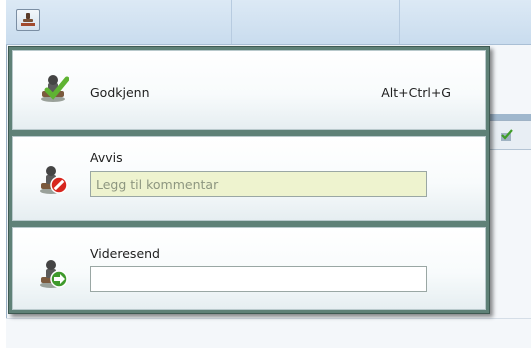  What do you see at coordinates (268, 22) in the screenshot?
I see `toolbar` at bounding box center [268, 22].